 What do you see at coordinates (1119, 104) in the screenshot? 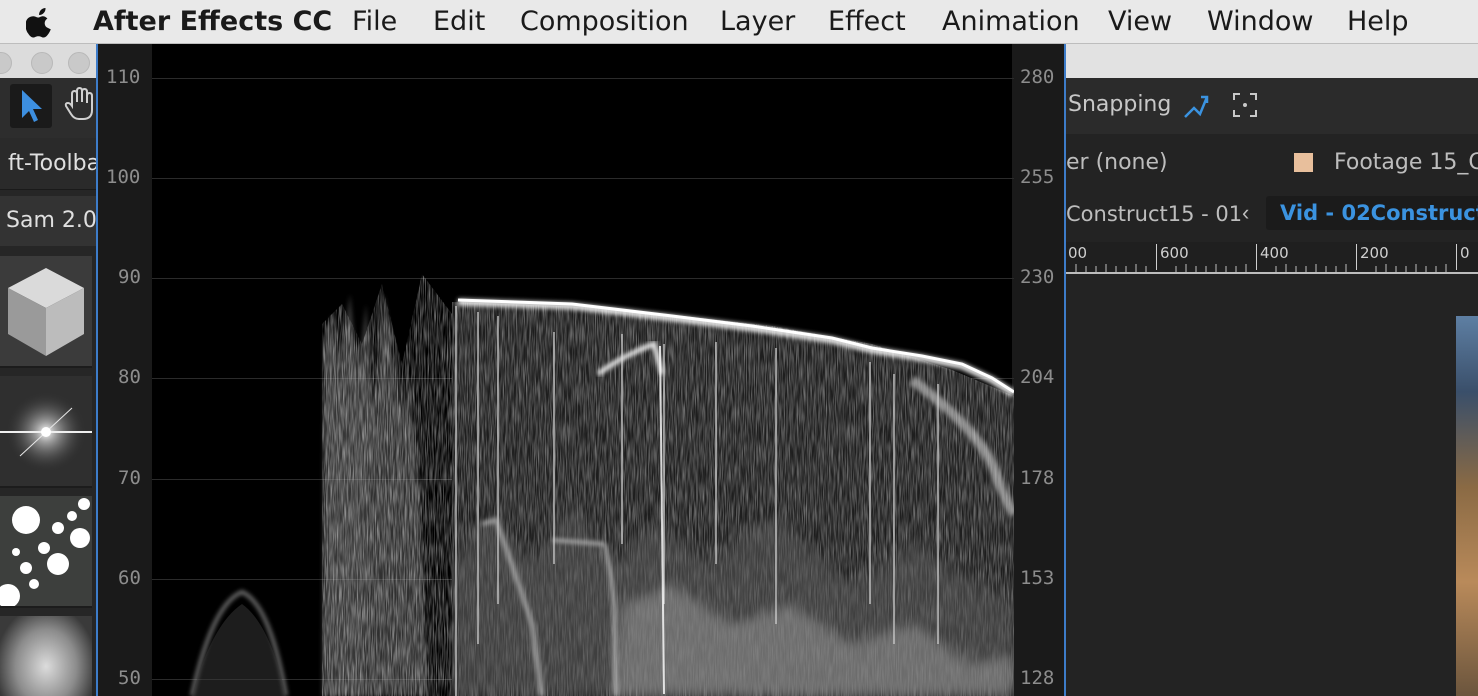
I see `snapping-label: Snapping` at bounding box center [1119, 104].